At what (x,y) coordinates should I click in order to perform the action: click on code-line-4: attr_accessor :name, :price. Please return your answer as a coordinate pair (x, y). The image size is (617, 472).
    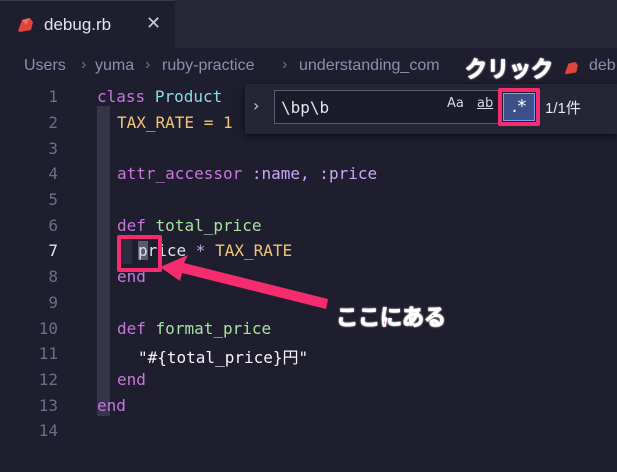
    Looking at the image, I should click on (247, 173).